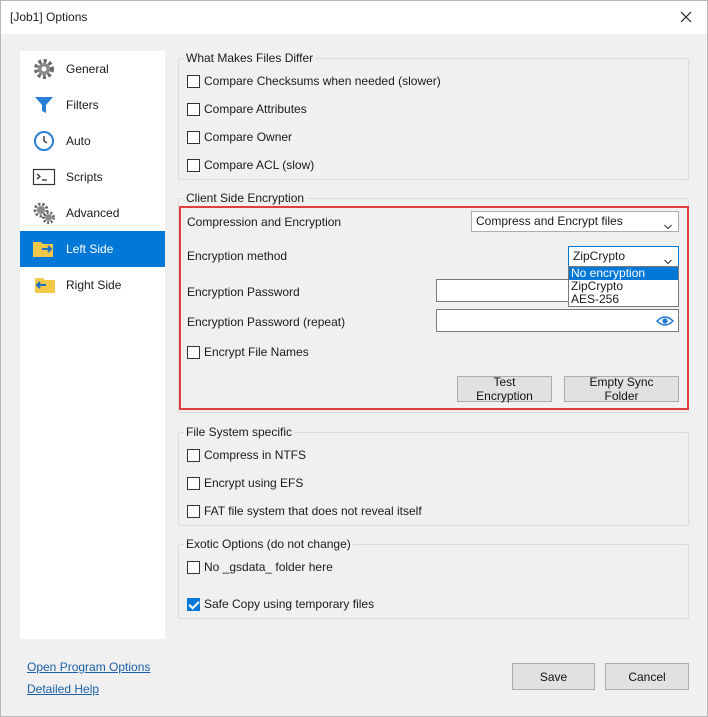  What do you see at coordinates (44, 141) in the screenshot?
I see `clock-icon` at bounding box center [44, 141].